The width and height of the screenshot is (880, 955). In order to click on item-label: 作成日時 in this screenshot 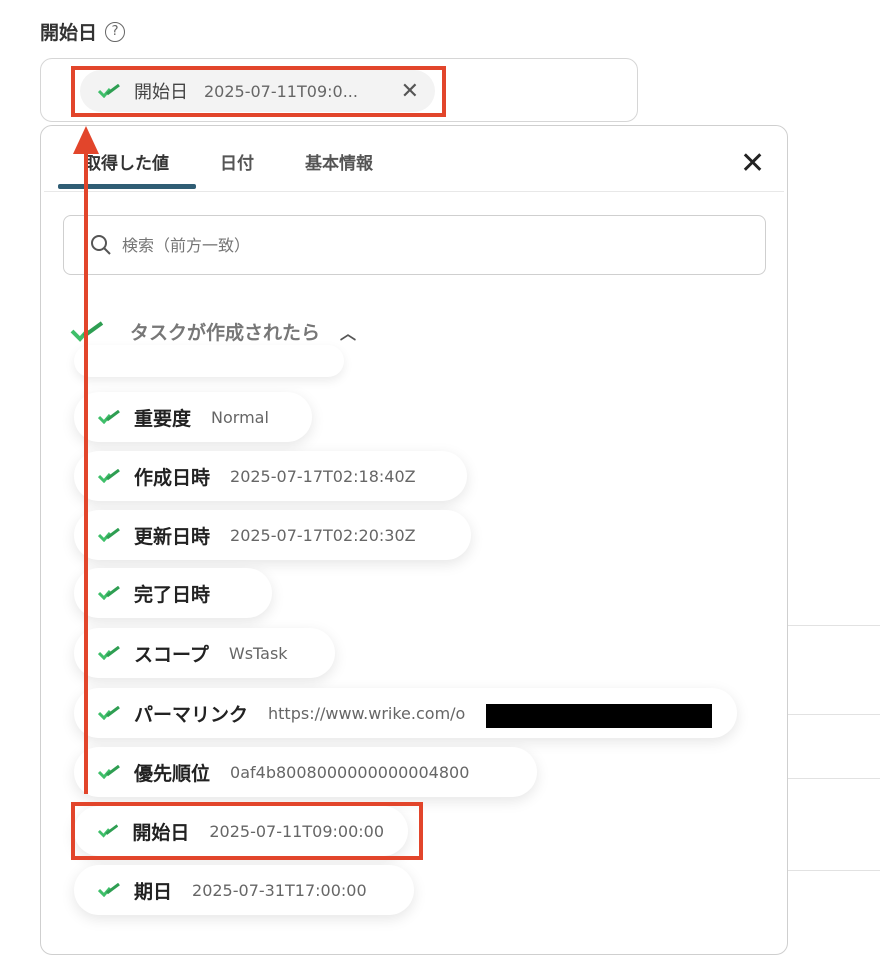, I will do `click(172, 477)`.